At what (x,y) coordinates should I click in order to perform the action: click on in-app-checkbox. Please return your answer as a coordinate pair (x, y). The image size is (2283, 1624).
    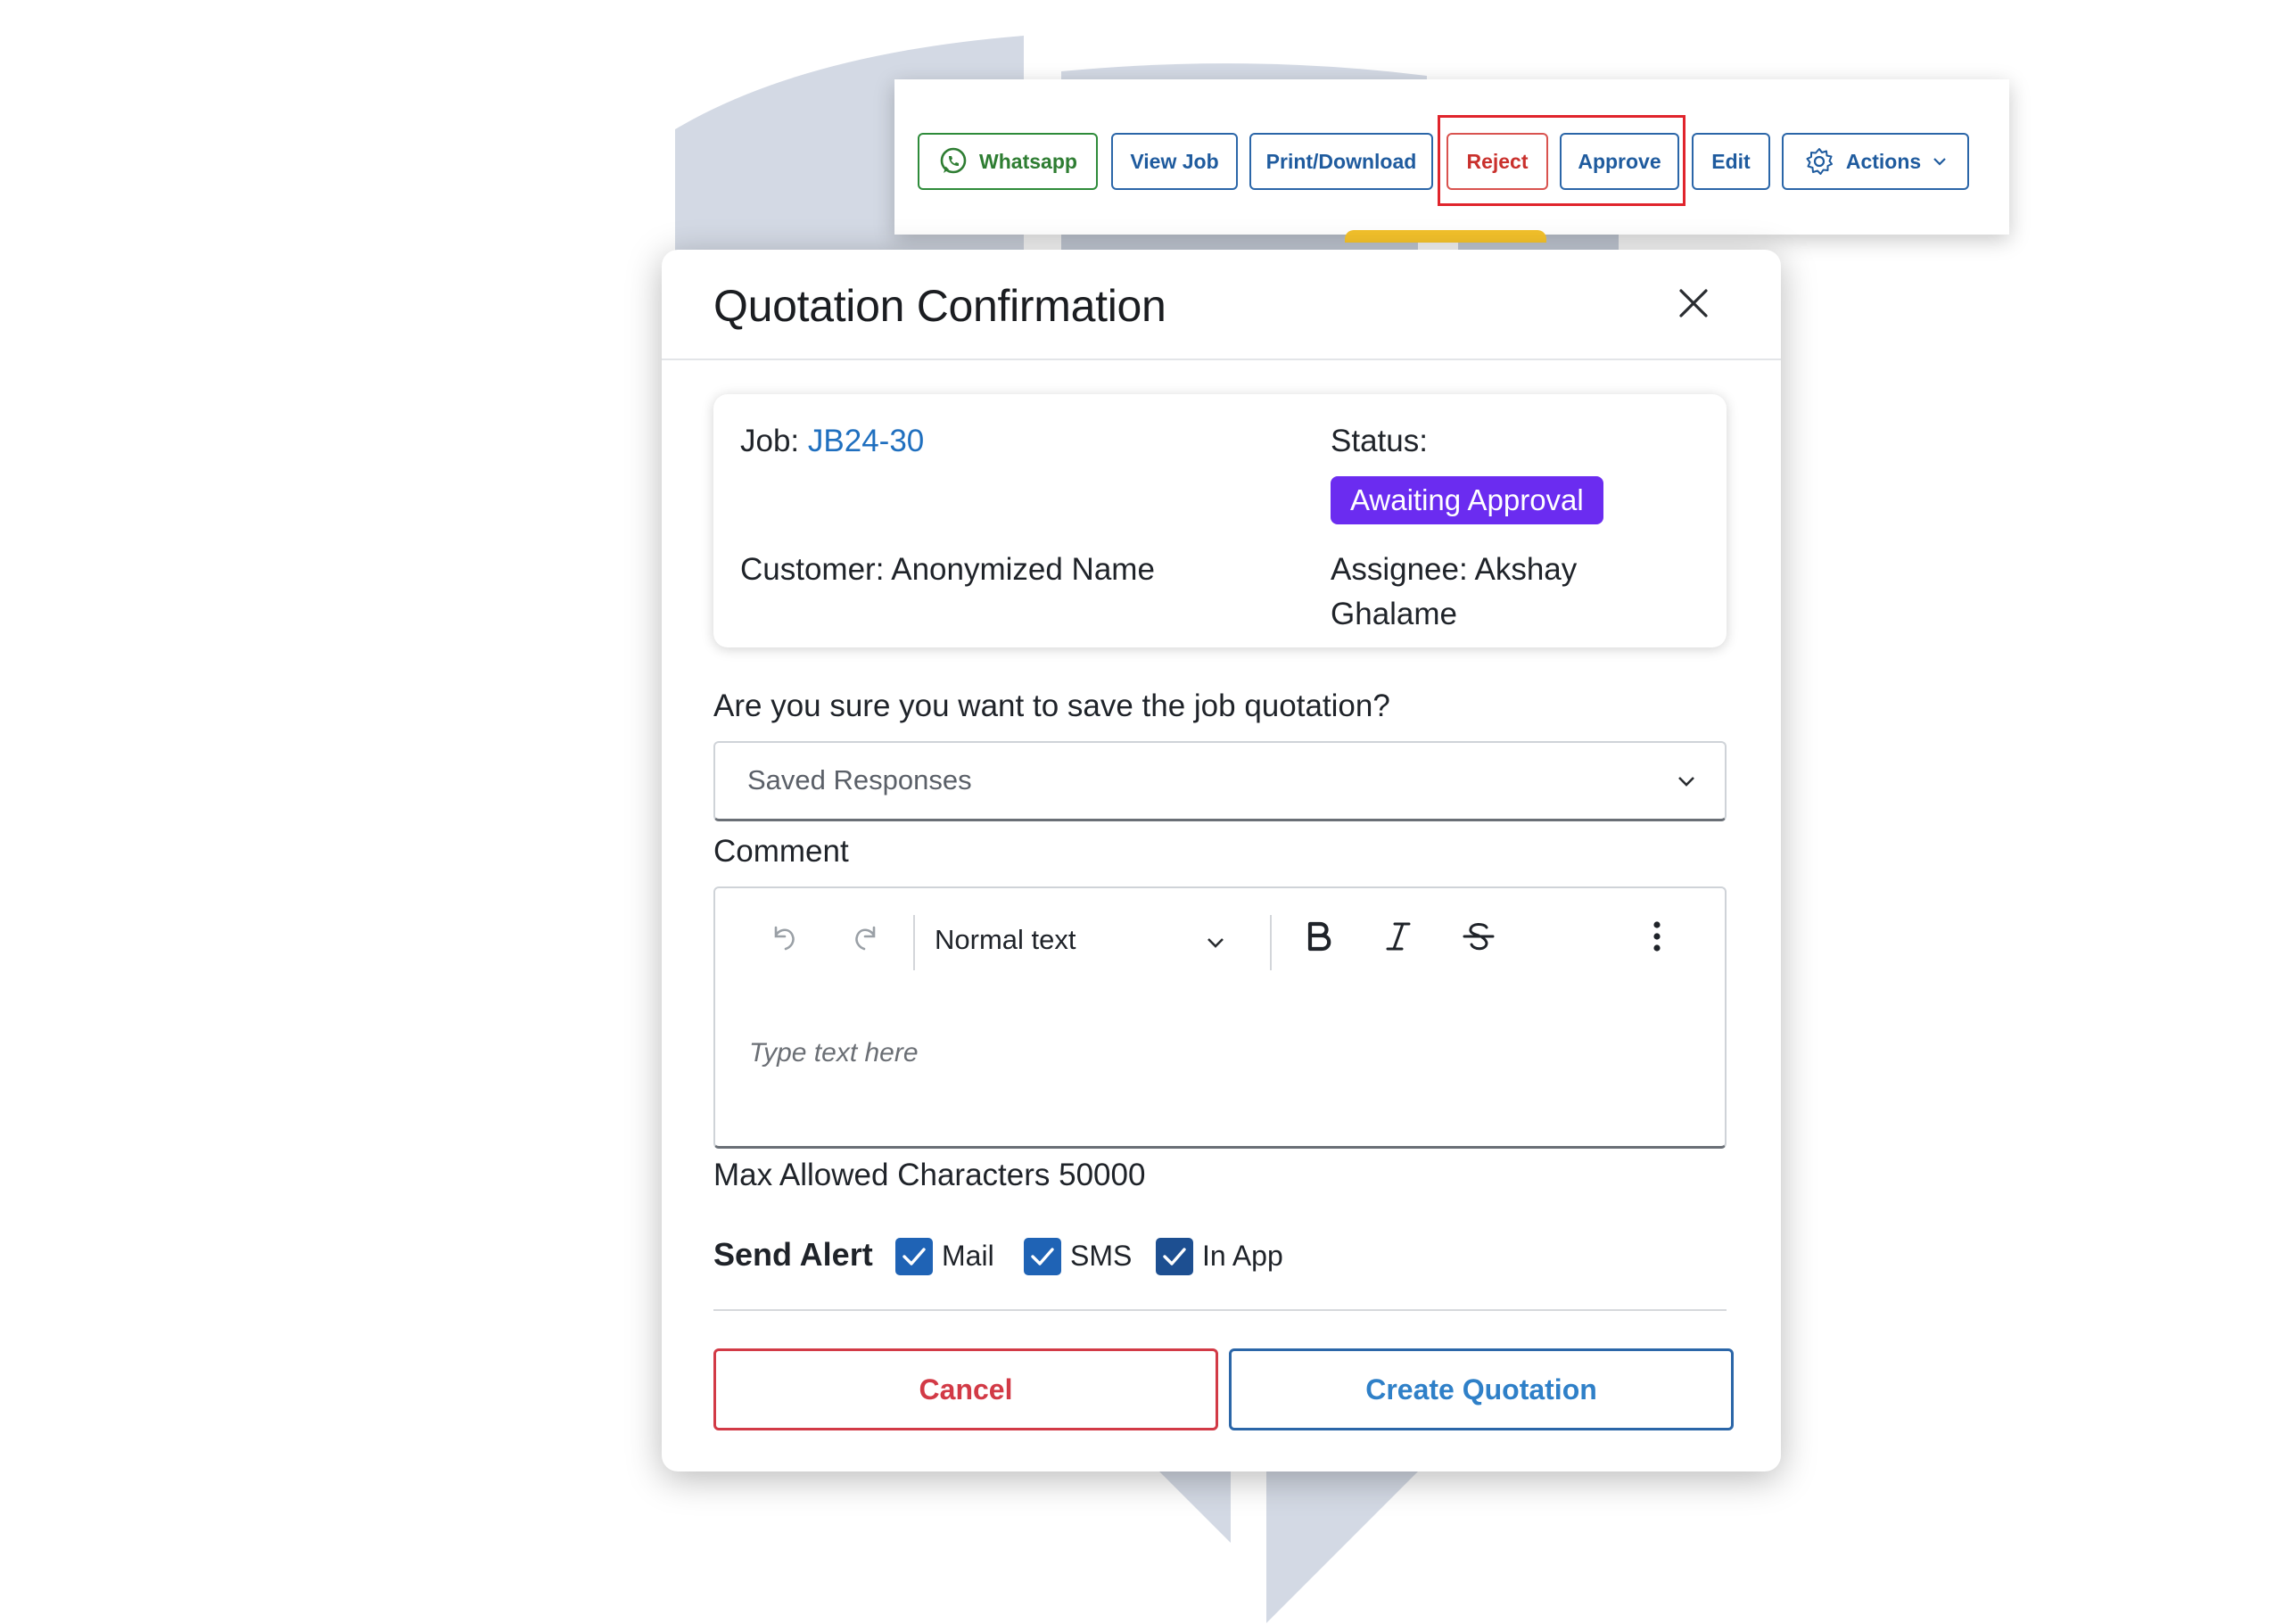
    Looking at the image, I should click on (1174, 1256).